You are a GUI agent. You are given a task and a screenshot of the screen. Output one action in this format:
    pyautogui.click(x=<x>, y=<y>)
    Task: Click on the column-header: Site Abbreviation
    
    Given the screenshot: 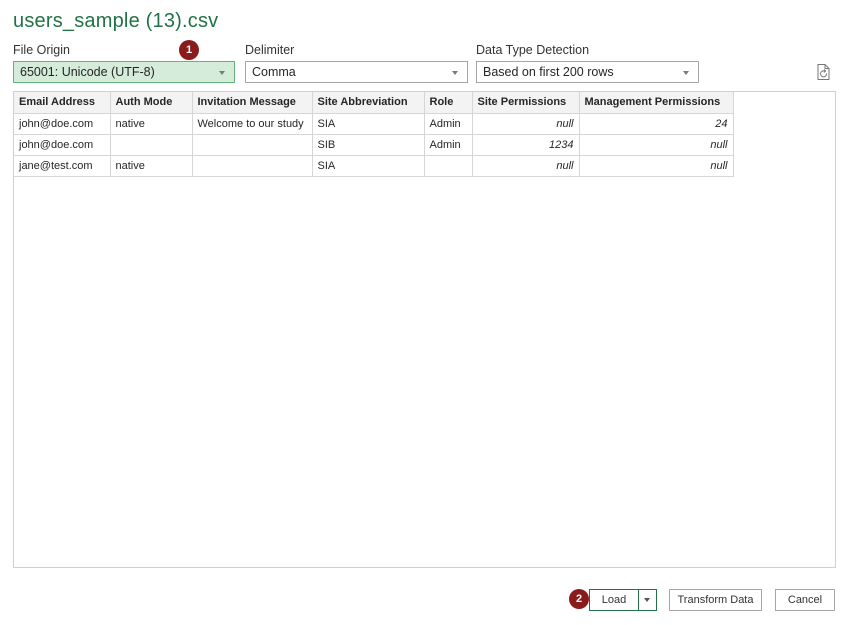 What is the action you would take?
    pyautogui.click(x=368, y=103)
    